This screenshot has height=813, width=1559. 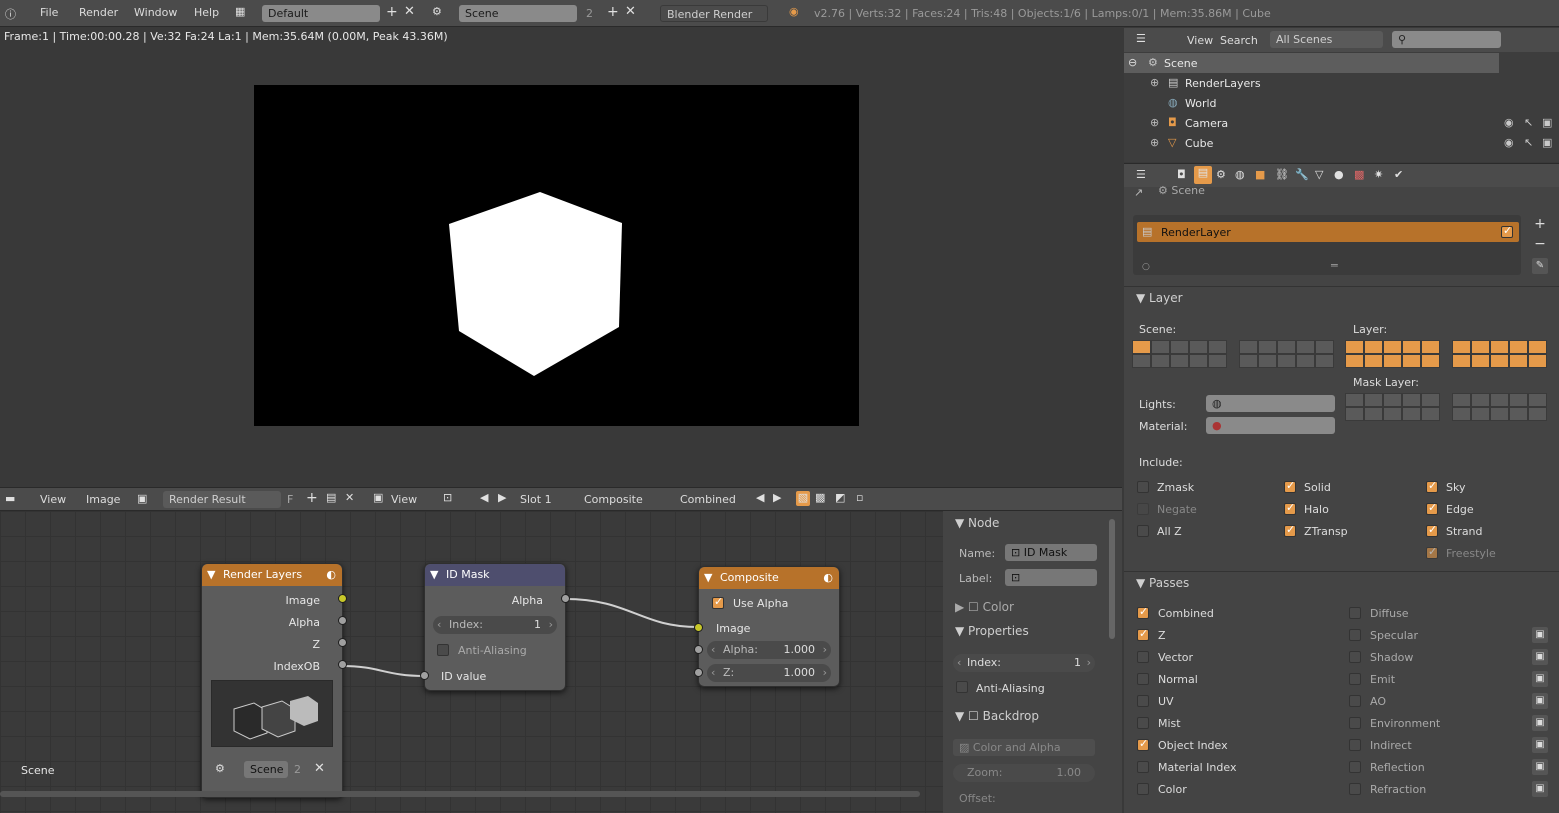 What do you see at coordinates (1378, 174) in the screenshot?
I see `particles-tab-icon: ✷` at bounding box center [1378, 174].